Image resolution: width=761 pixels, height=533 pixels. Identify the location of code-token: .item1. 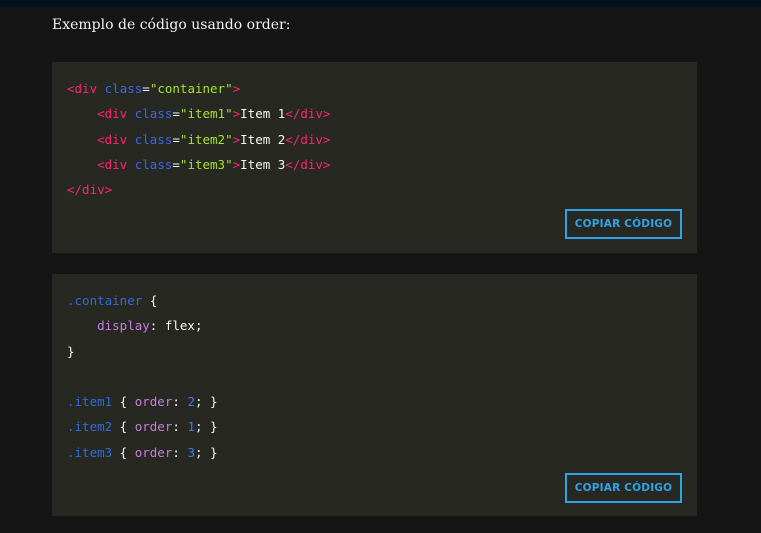
(90, 402).